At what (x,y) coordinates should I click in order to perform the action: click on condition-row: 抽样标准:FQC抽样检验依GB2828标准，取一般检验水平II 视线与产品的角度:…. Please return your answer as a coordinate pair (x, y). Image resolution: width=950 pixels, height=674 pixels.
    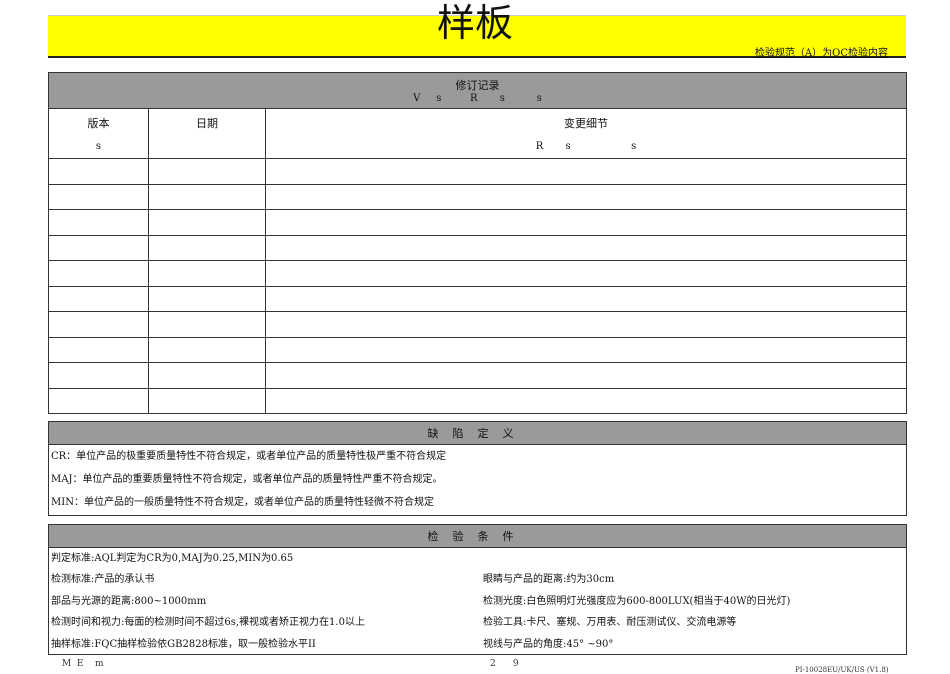
    Looking at the image, I should click on (477, 645).